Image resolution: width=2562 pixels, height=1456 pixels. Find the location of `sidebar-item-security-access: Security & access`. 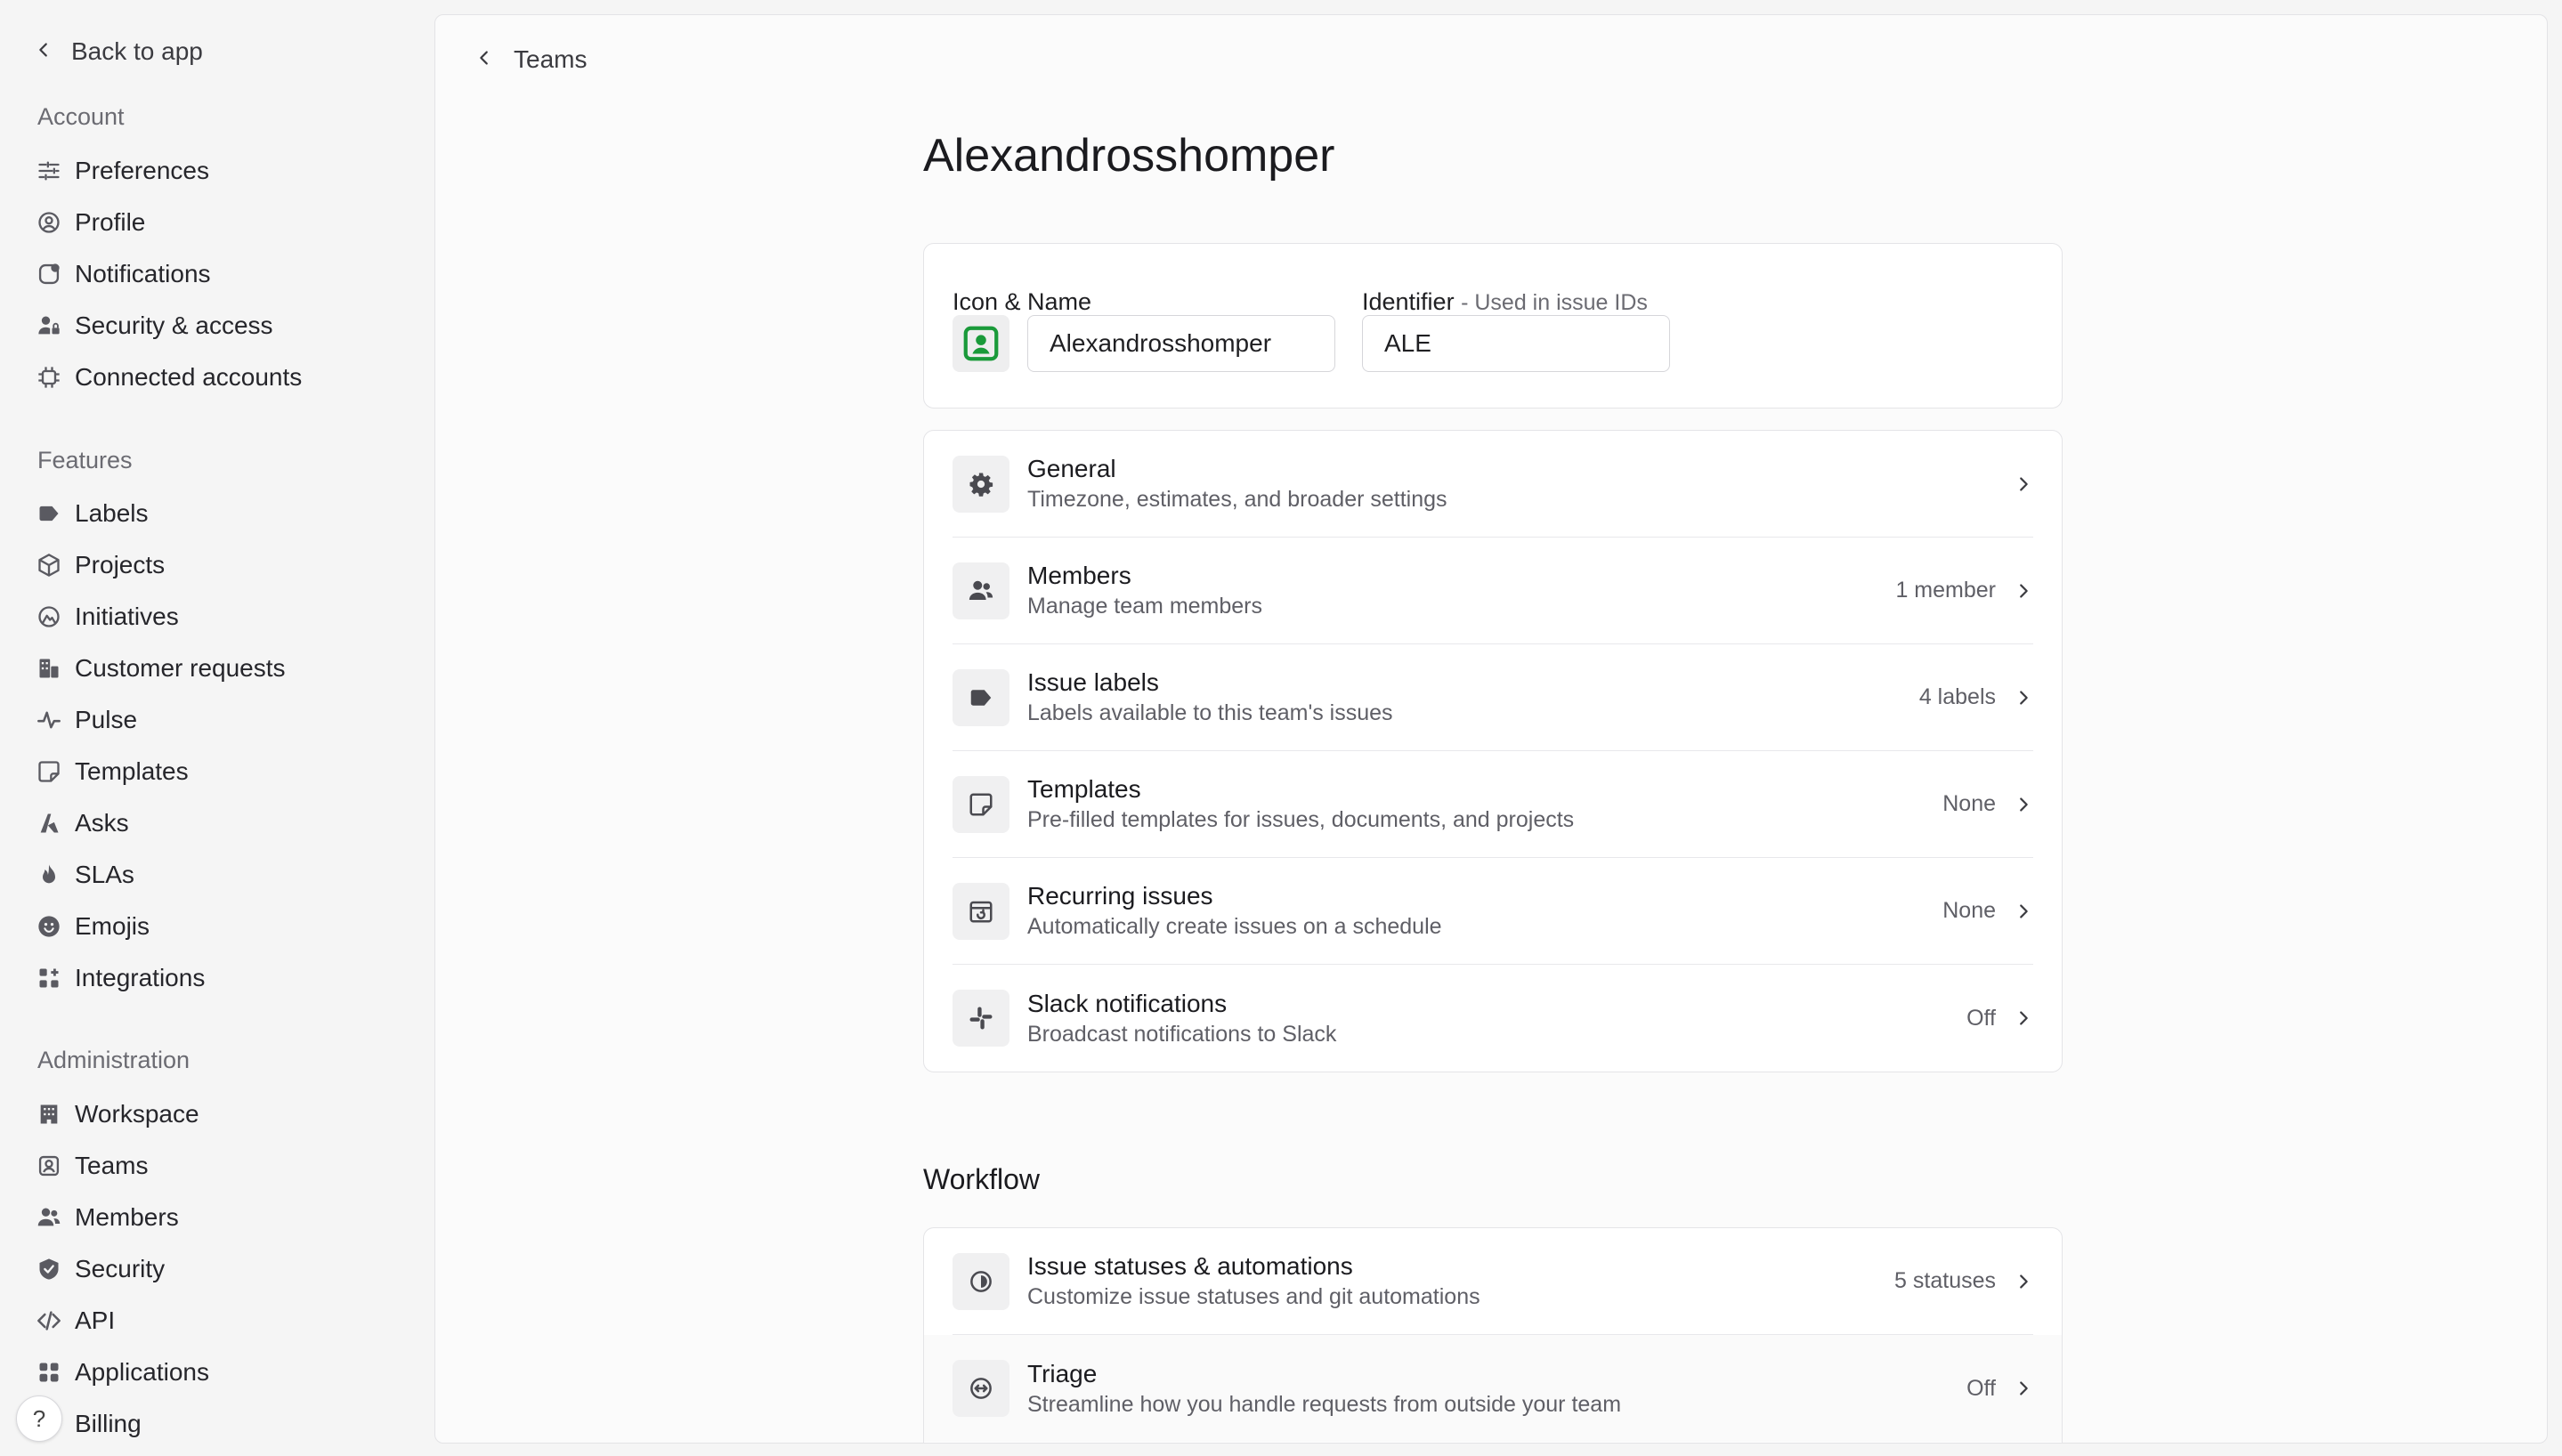

sidebar-item-security-access: Security & access is located at coordinates (154, 325).